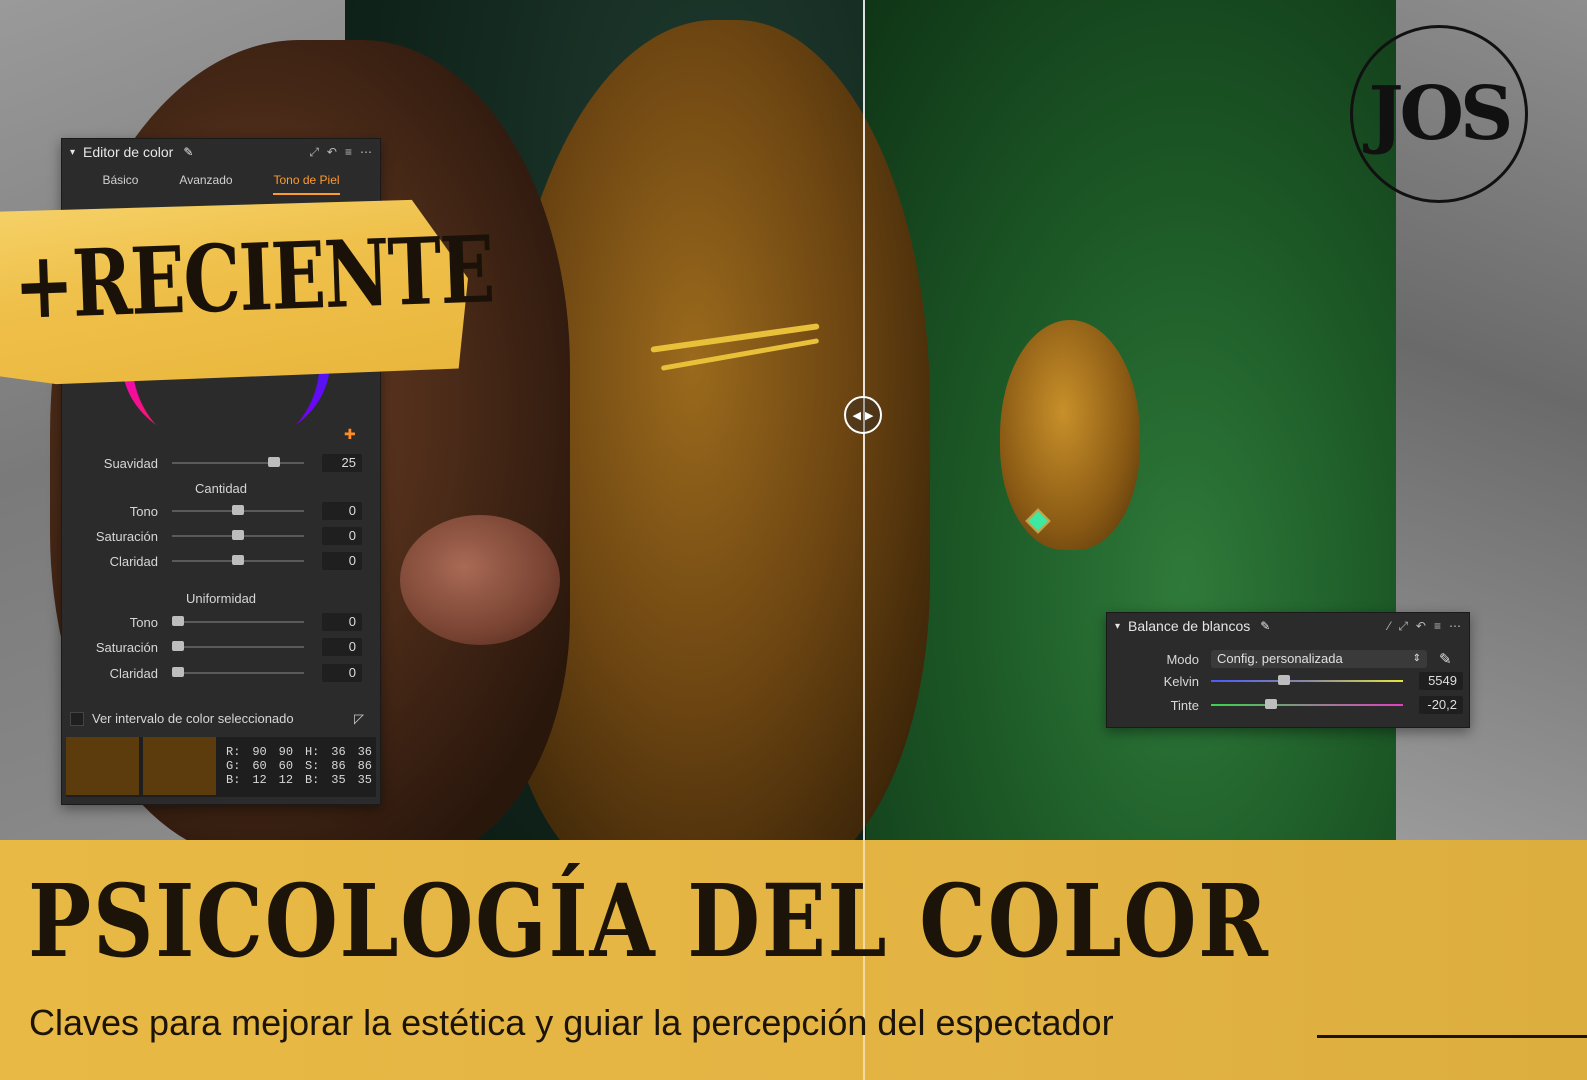 The width and height of the screenshot is (1587, 1080). Describe the element at coordinates (359, 719) in the screenshot. I see `range-picker-icon: ◸` at that location.